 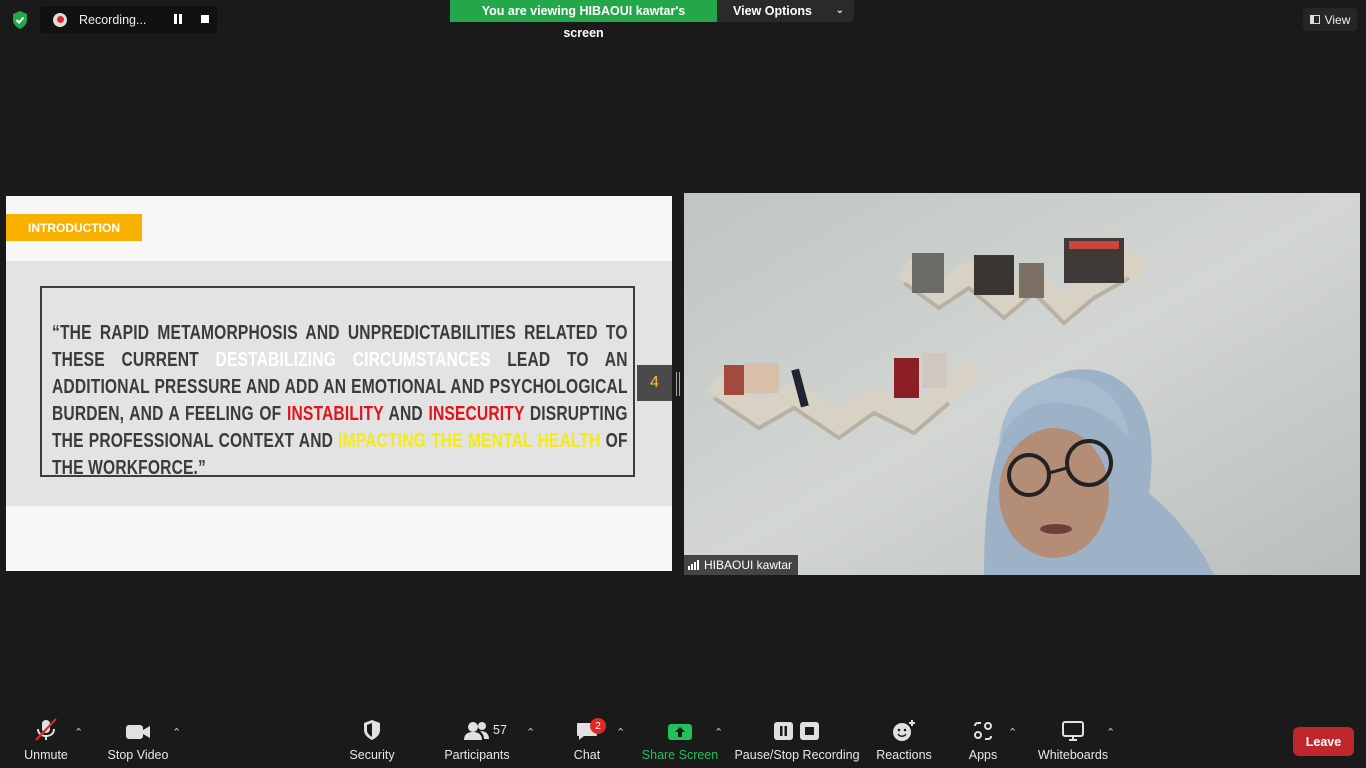 What do you see at coordinates (20, 20) in the screenshot?
I see `security-shield-icon` at bounding box center [20, 20].